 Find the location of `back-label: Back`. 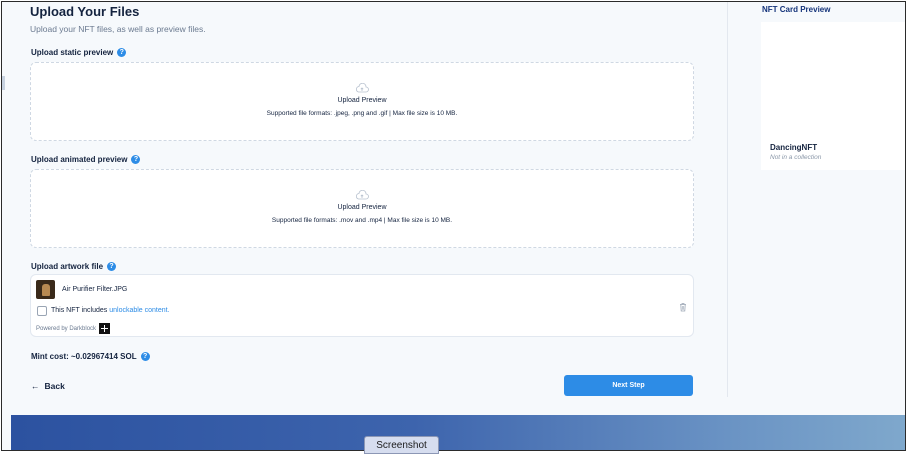

back-label: Back is located at coordinates (54, 386).